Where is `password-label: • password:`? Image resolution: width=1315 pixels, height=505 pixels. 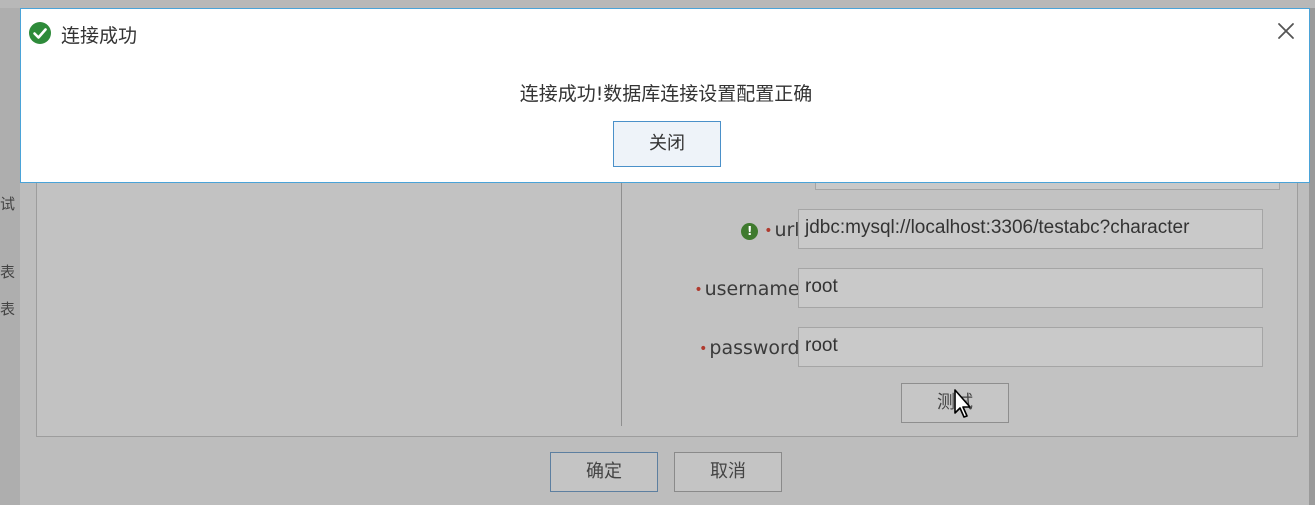 password-label: • password: is located at coordinates (752, 348).